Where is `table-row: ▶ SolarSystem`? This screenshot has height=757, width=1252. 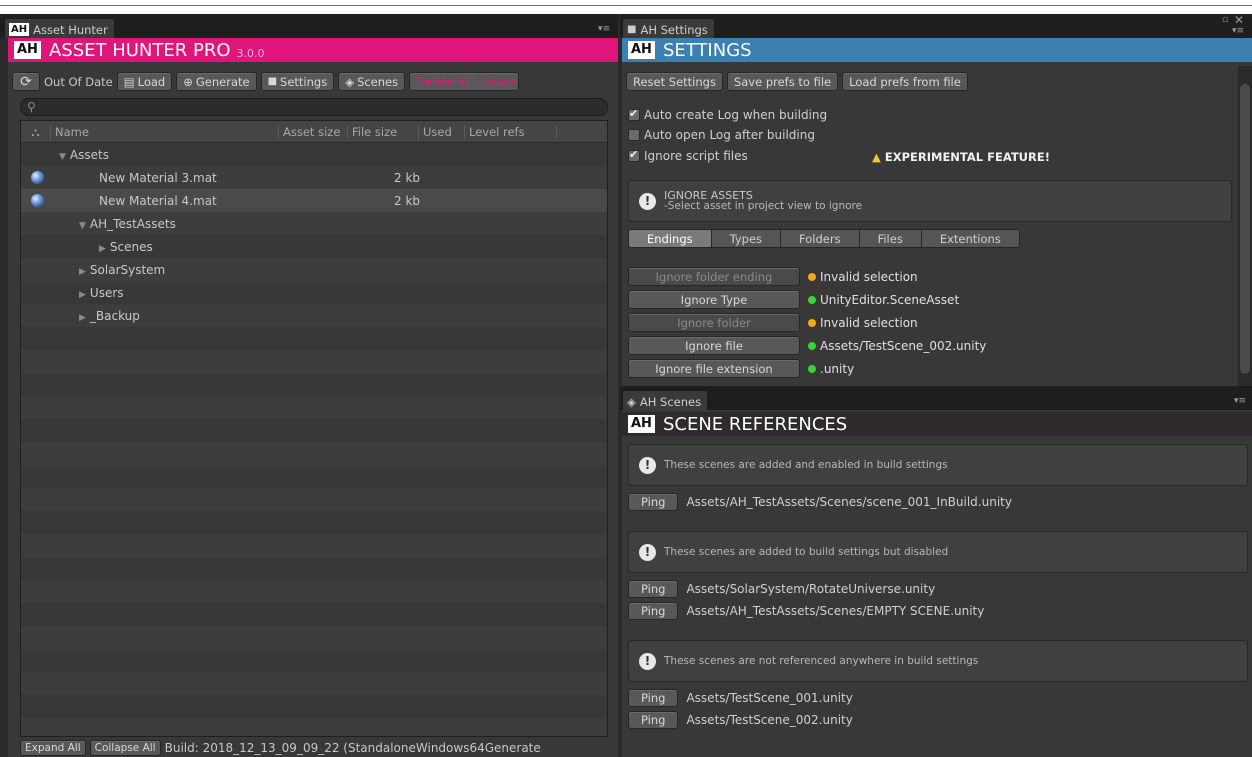
table-row: ▶ SolarSystem is located at coordinates (314, 269).